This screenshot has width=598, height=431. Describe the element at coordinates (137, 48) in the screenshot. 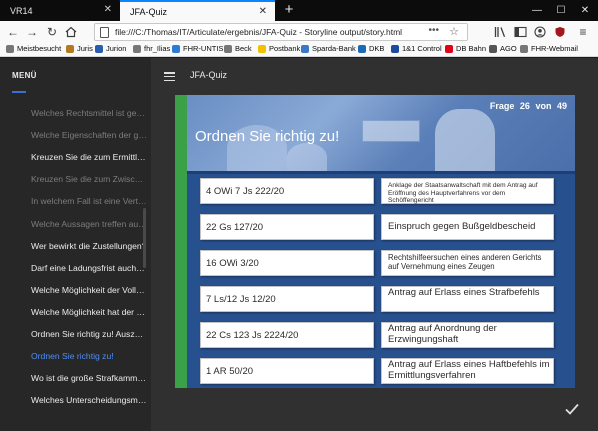

I see `folder-icon` at that location.